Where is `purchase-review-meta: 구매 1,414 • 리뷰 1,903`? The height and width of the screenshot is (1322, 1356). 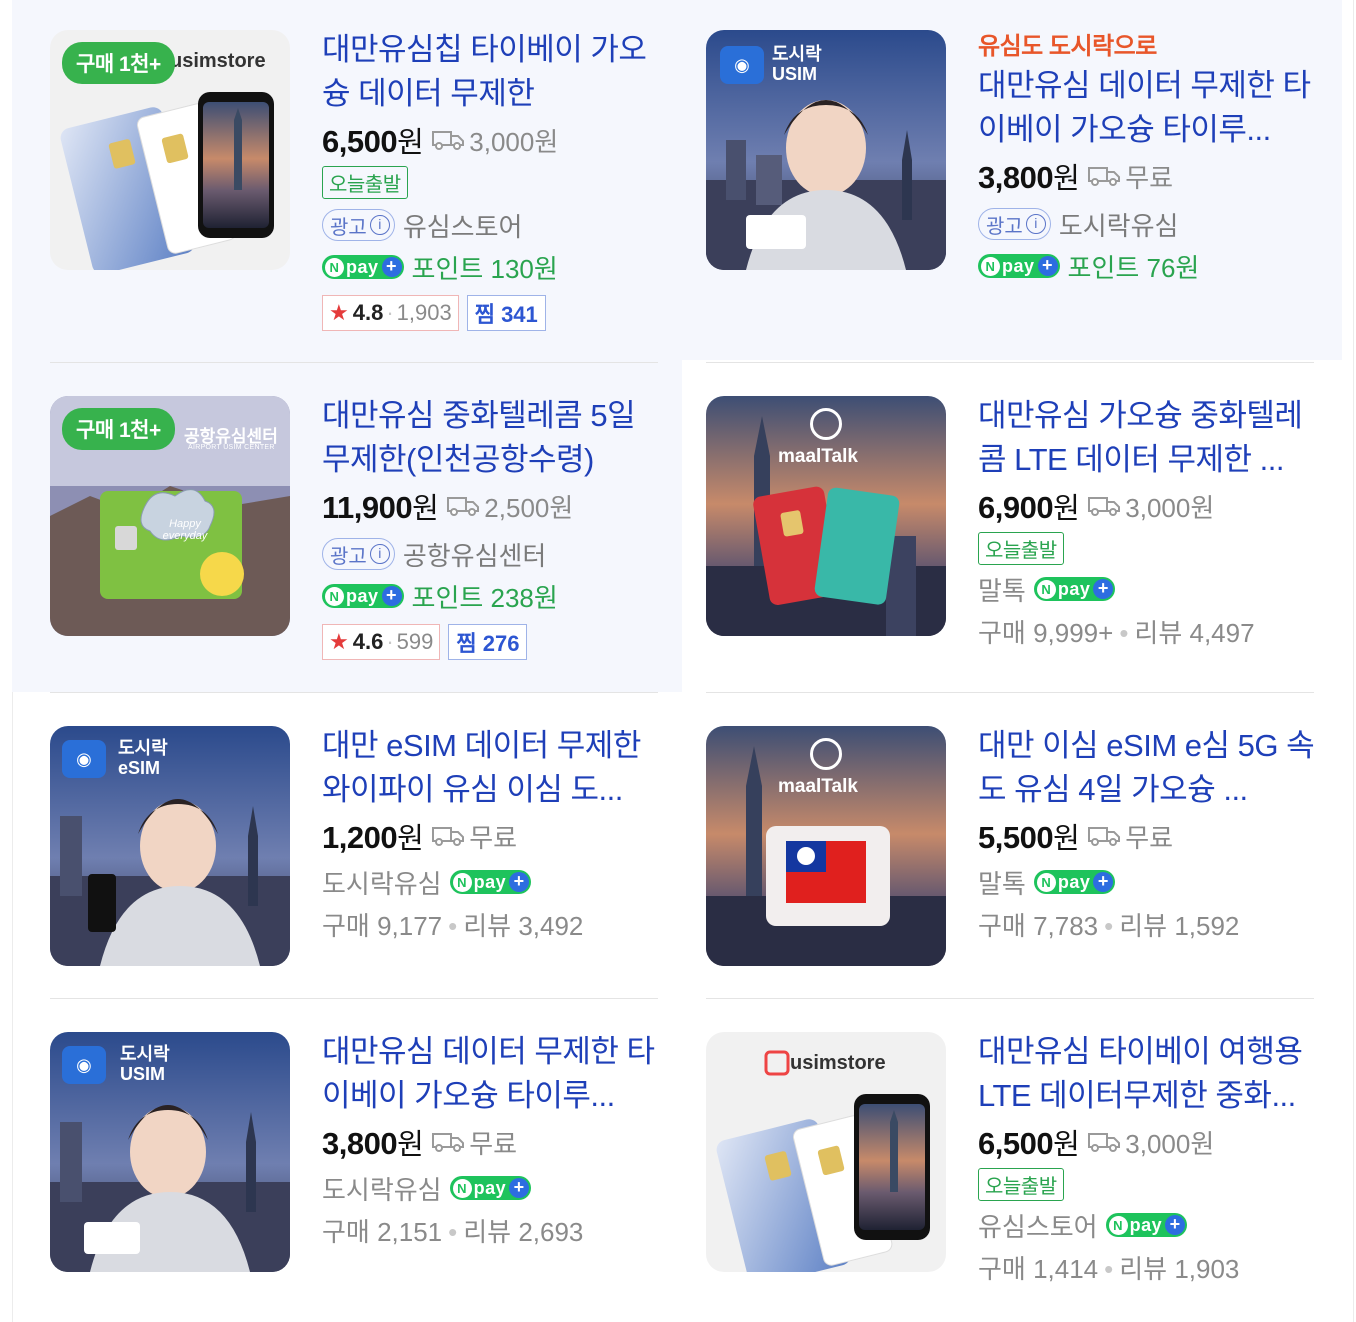 purchase-review-meta: 구매 1,414 • 리뷰 1,903 is located at coordinates (1109, 1269).